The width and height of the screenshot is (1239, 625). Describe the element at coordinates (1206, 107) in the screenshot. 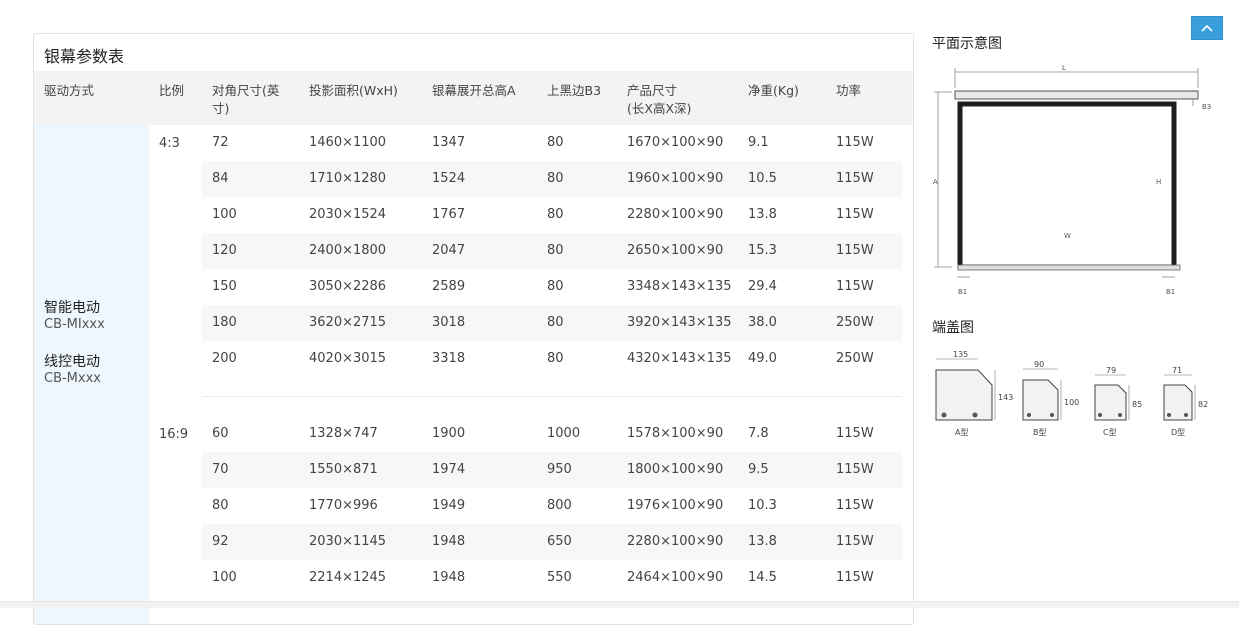

I see `label-b3: B3` at that location.